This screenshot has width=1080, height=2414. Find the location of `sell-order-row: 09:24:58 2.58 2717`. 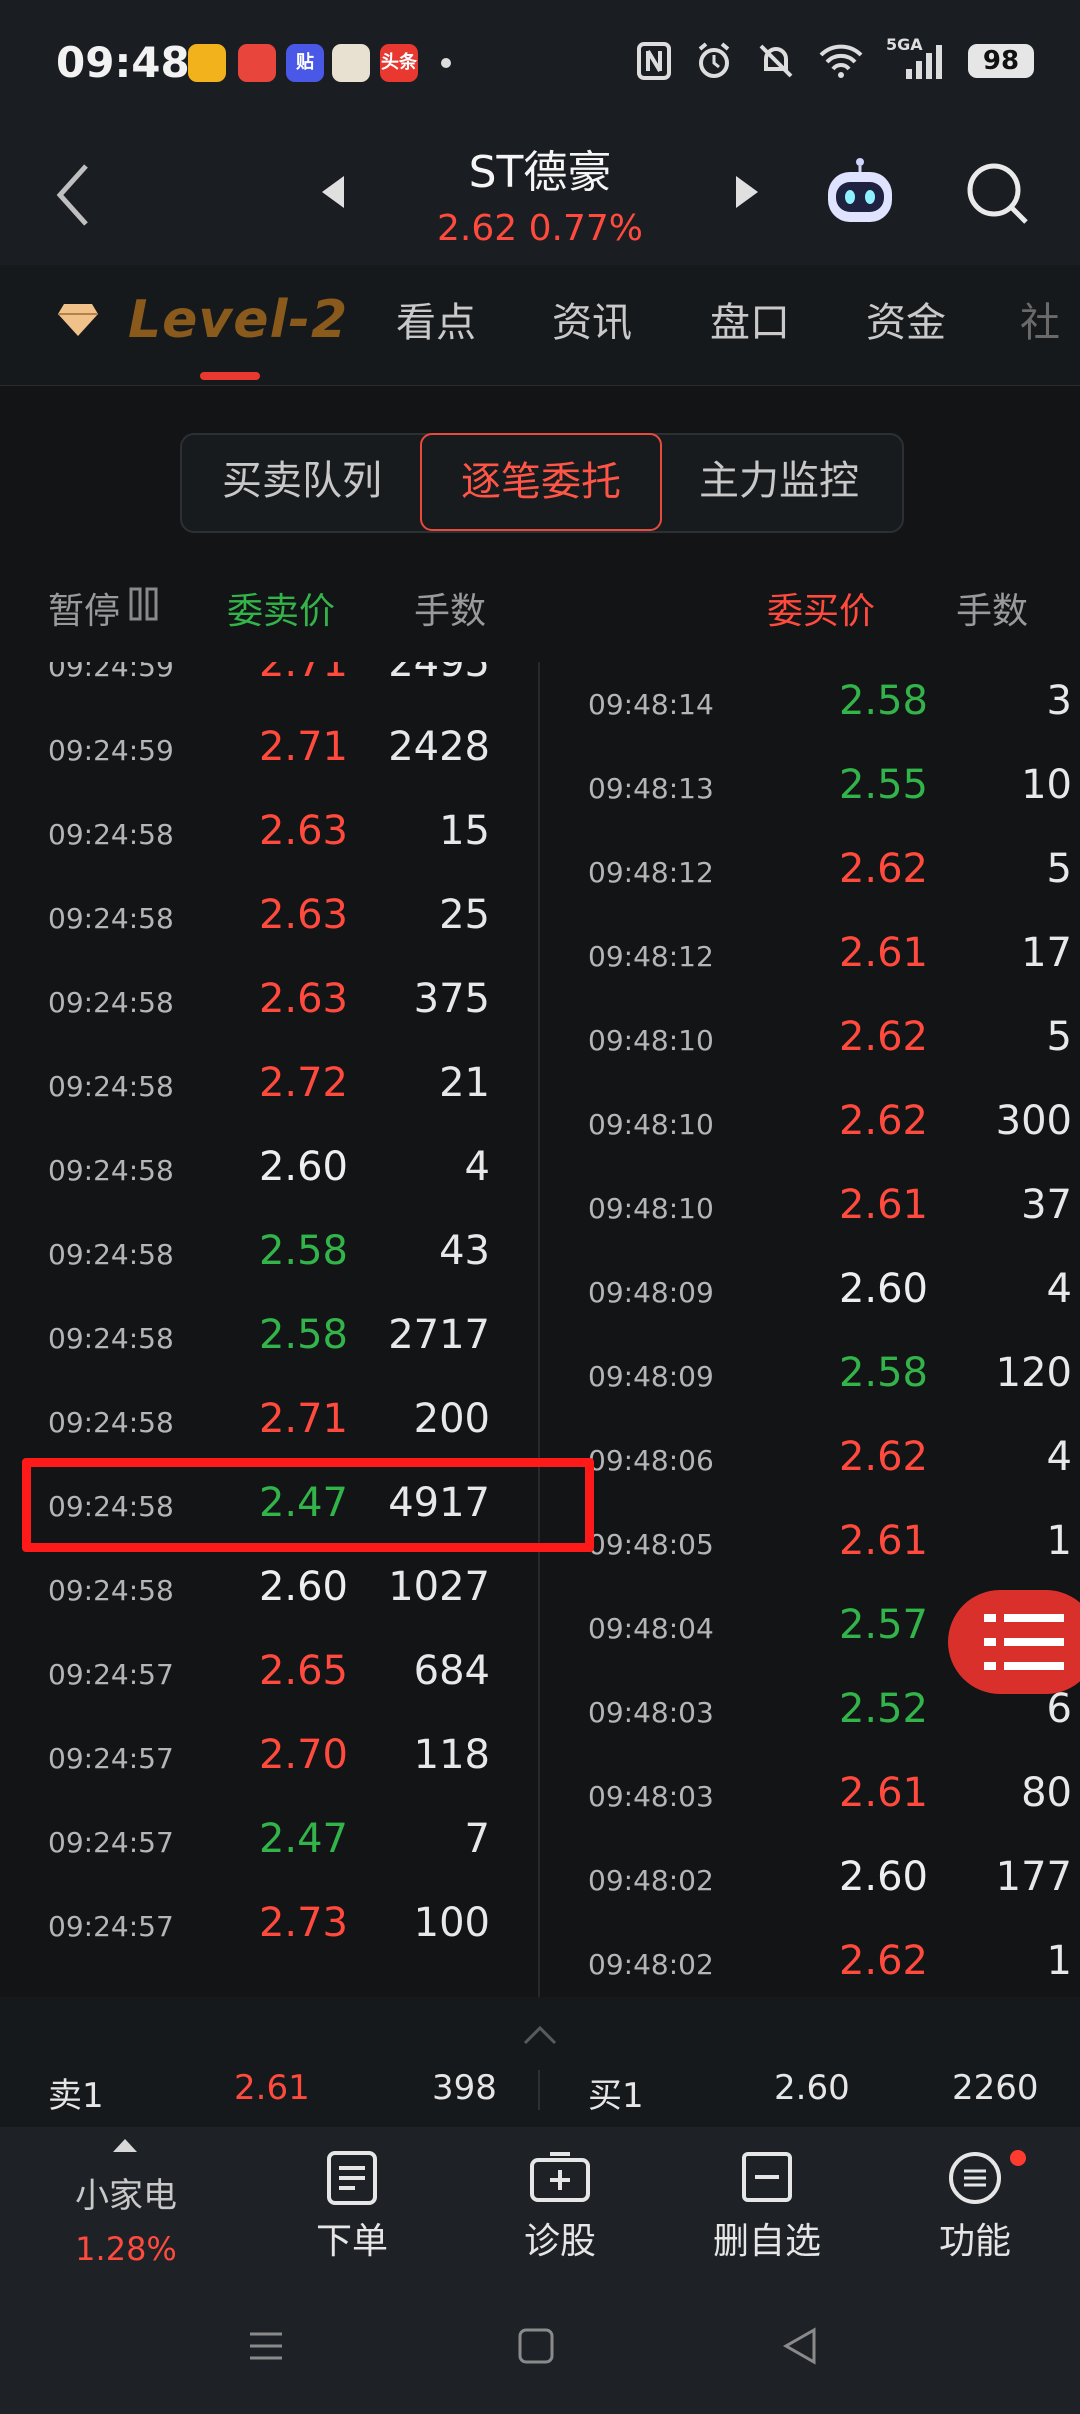

sell-order-row: 09:24:58 2.58 2717 is located at coordinates (260, 1338).